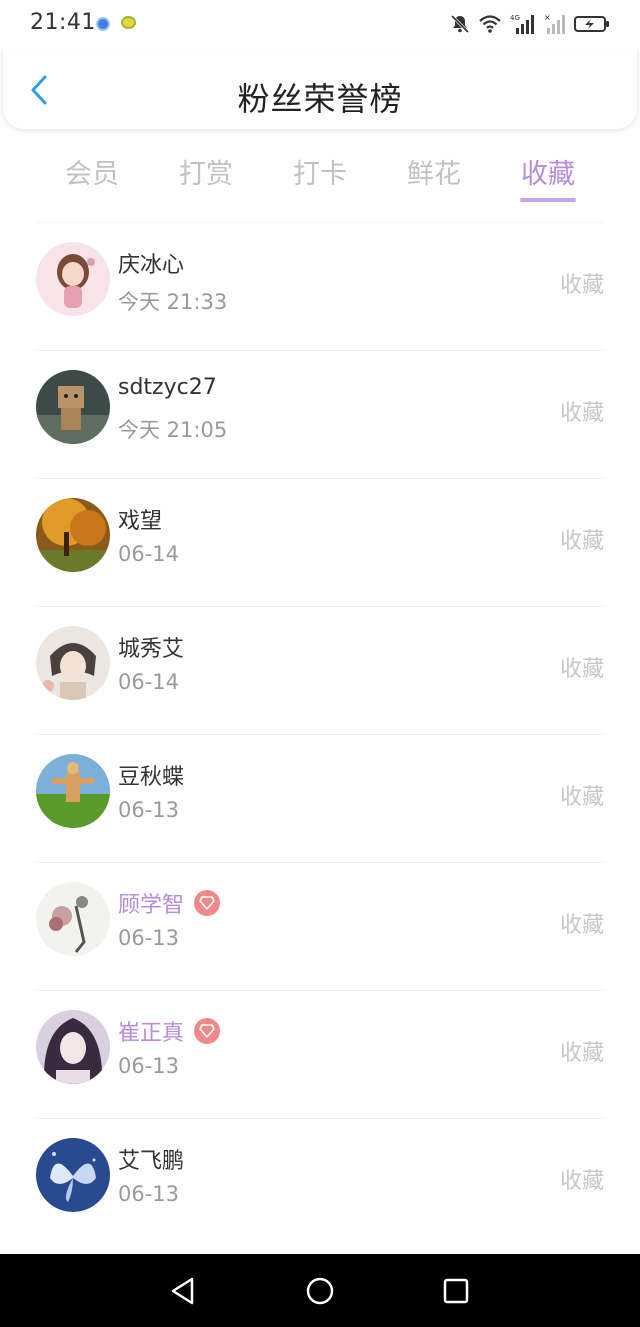 The image size is (640, 1327). Describe the element at coordinates (320, 286) in the screenshot. I see `list-item: 庆冰心 今天 21:33 收藏` at that location.